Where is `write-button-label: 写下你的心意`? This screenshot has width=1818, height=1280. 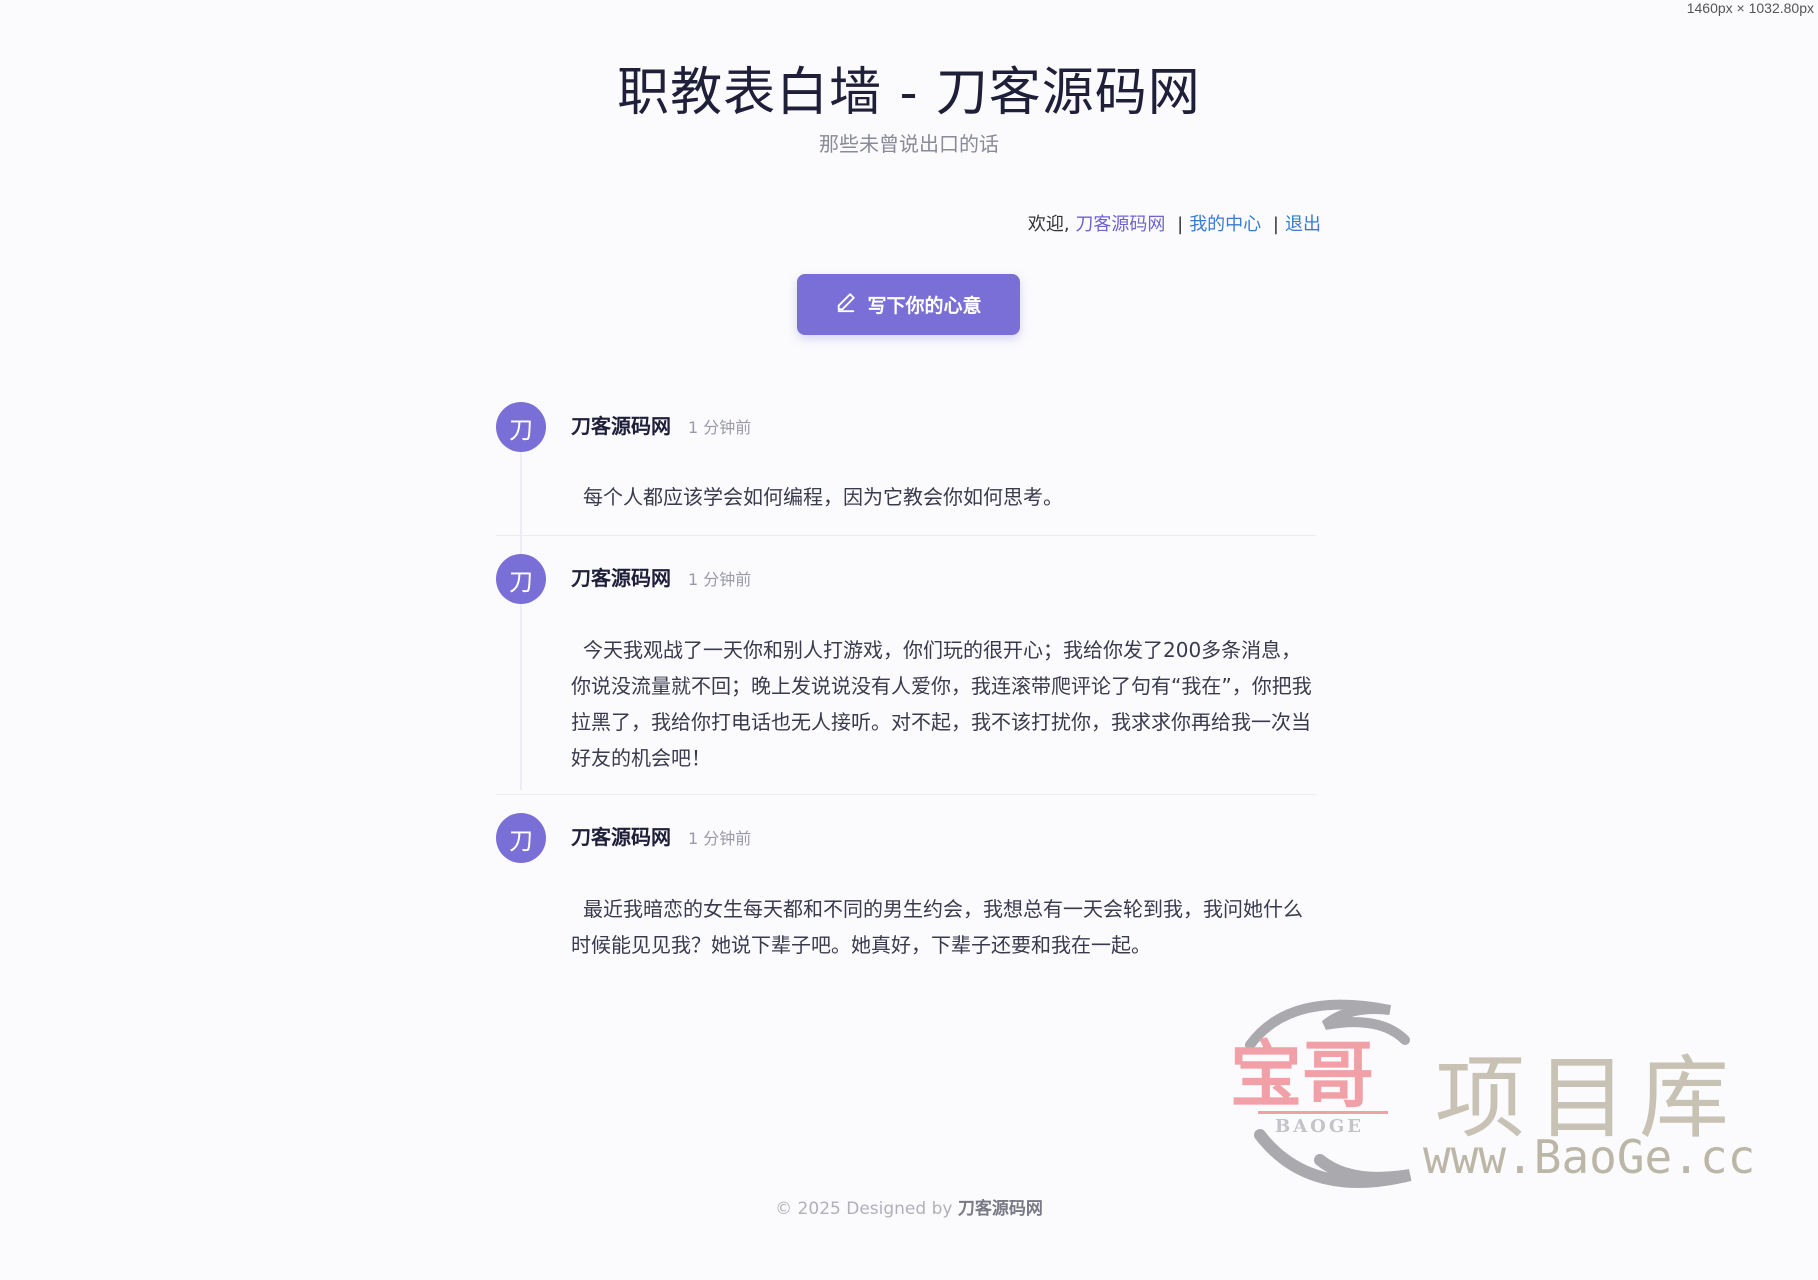
write-button-label: 写下你的心意 is located at coordinates (924, 306).